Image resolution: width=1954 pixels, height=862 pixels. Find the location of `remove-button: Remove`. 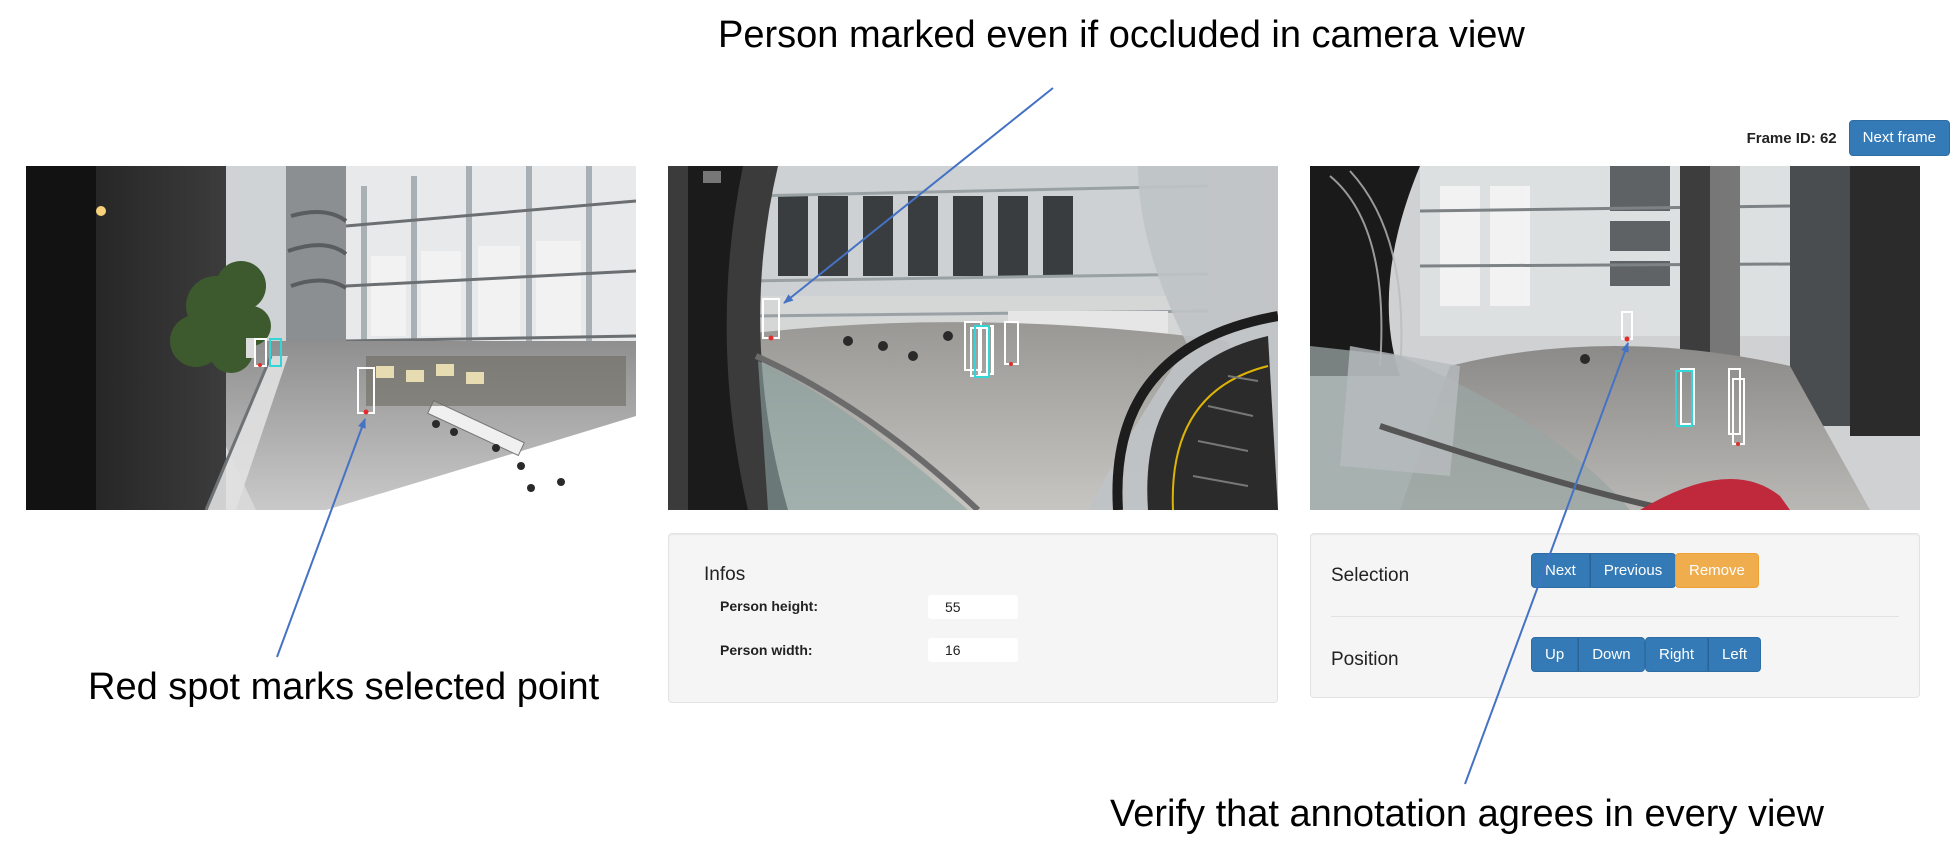

remove-button: Remove is located at coordinates (1717, 570).